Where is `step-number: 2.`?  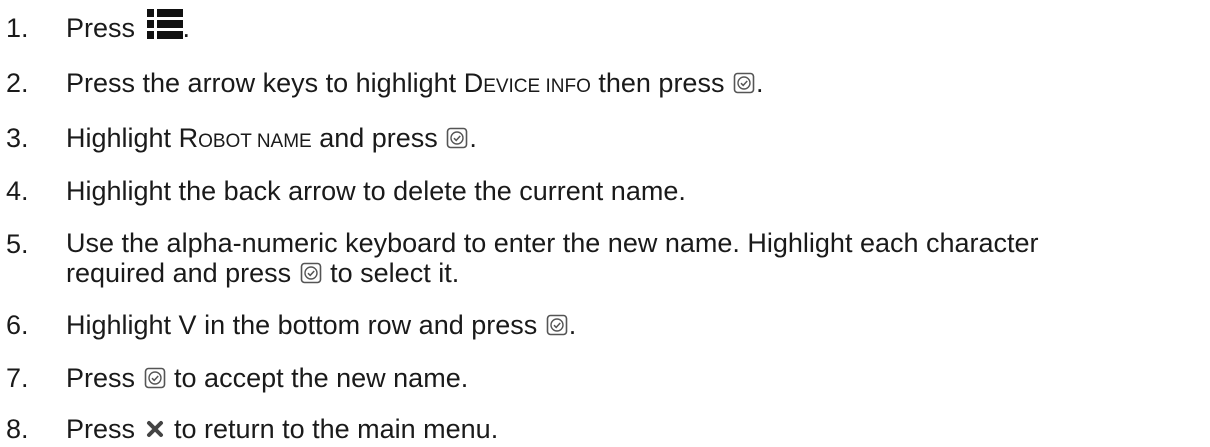
step-number: 2. is located at coordinates (17, 83).